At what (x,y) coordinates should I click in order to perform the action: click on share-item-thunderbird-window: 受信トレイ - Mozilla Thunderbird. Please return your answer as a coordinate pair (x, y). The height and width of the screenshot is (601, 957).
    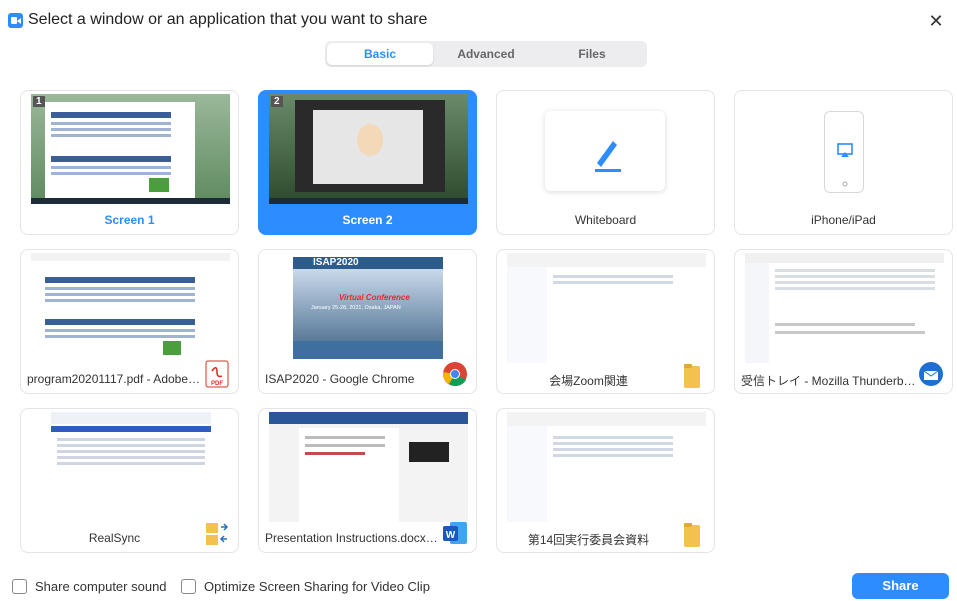
    Looking at the image, I should click on (843, 321).